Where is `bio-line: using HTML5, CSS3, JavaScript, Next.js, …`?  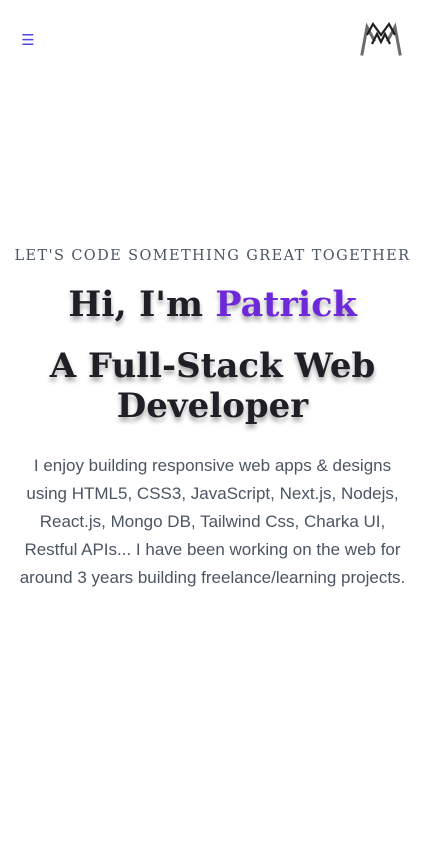
bio-line: using HTML5, CSS3, JavaScript, Next.js, … is located at coordinates (212, 493).